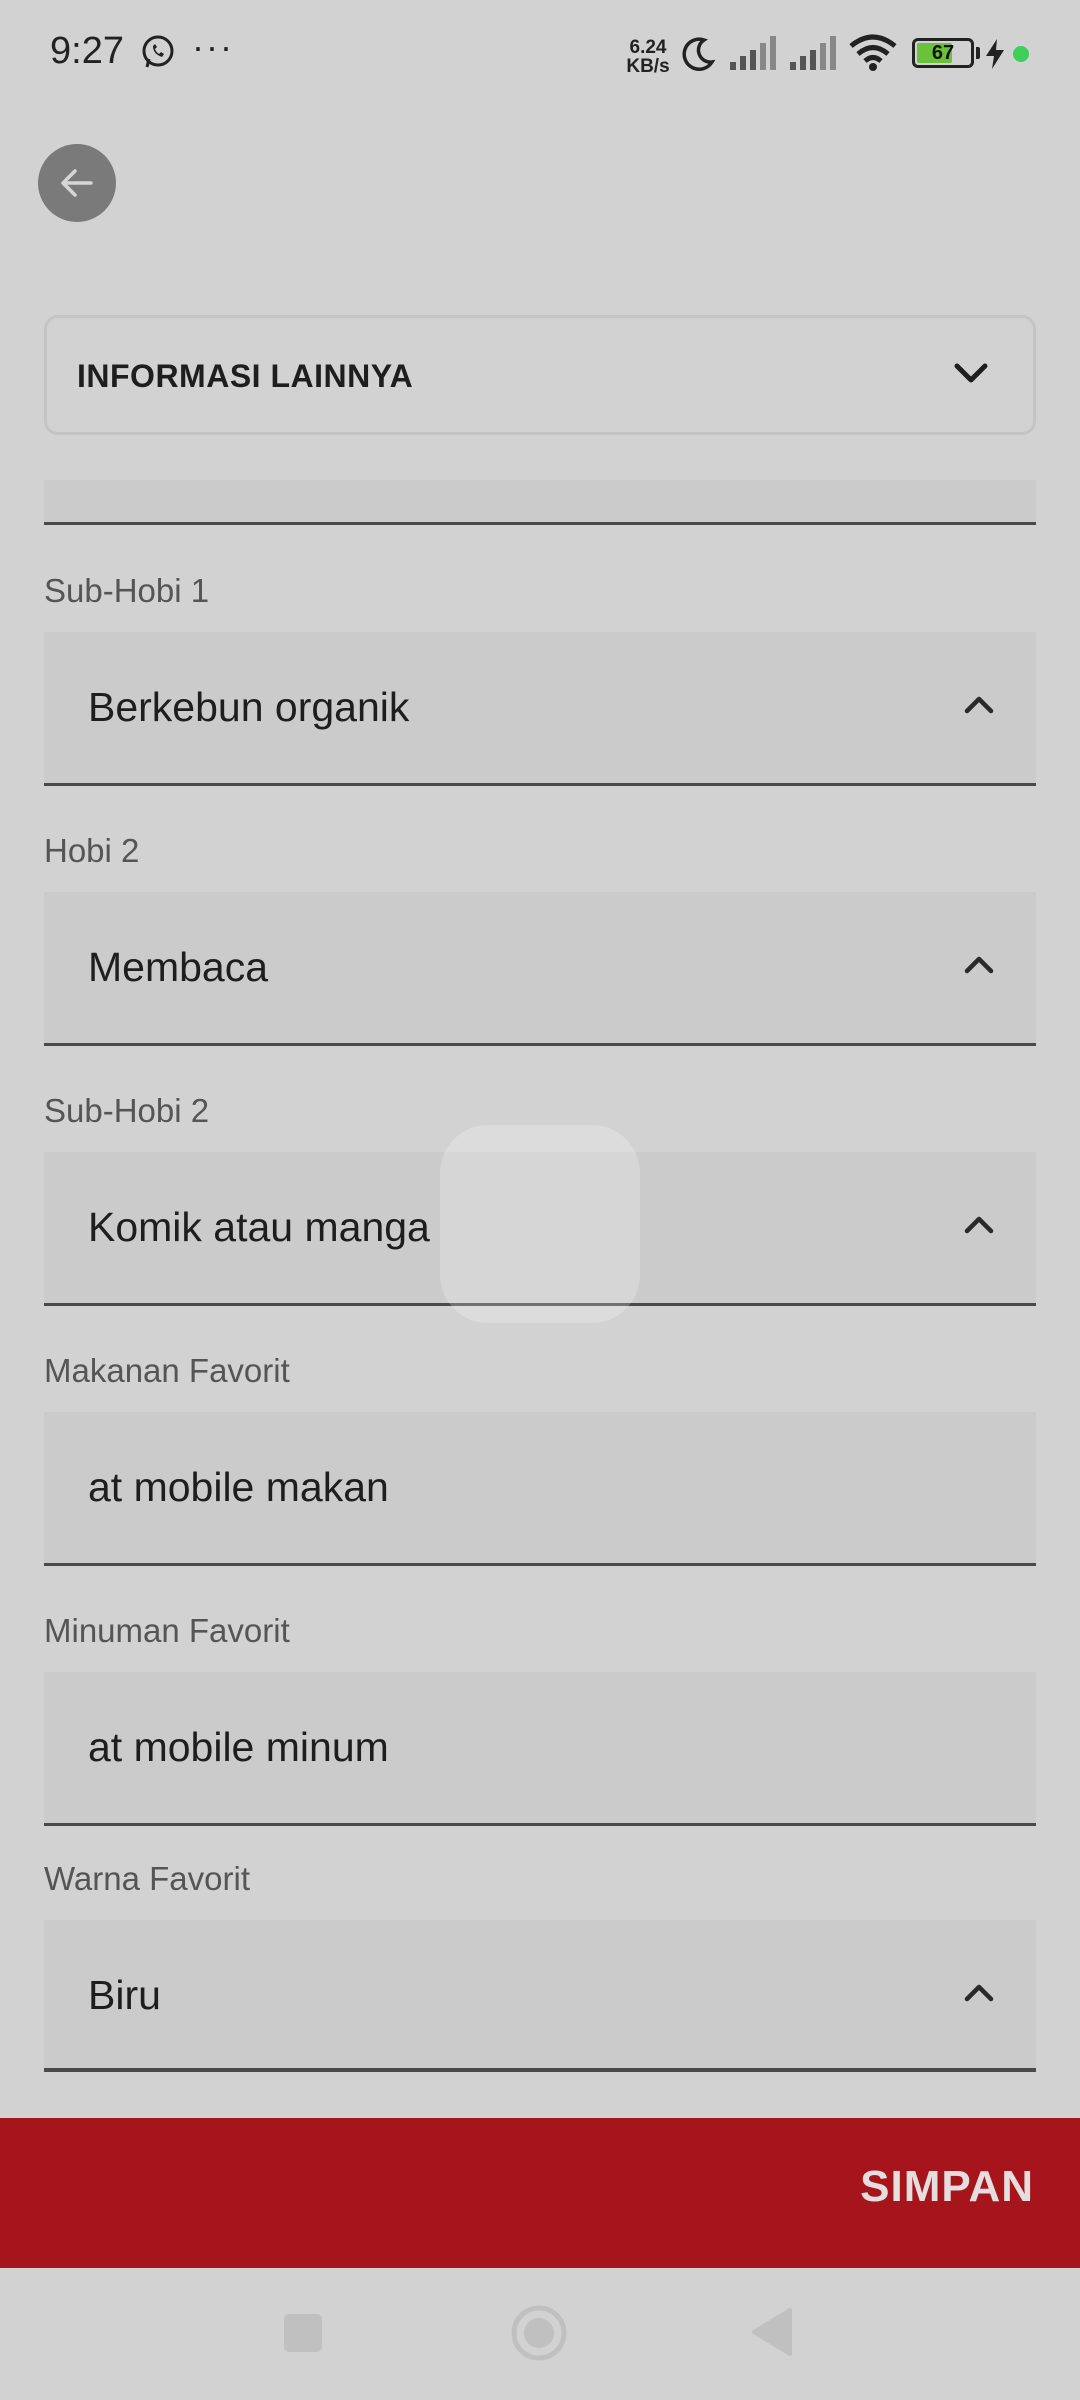 The height and width of the screenshot is (2400, 1080). I want to click on home-icon, so click(539, 2335).